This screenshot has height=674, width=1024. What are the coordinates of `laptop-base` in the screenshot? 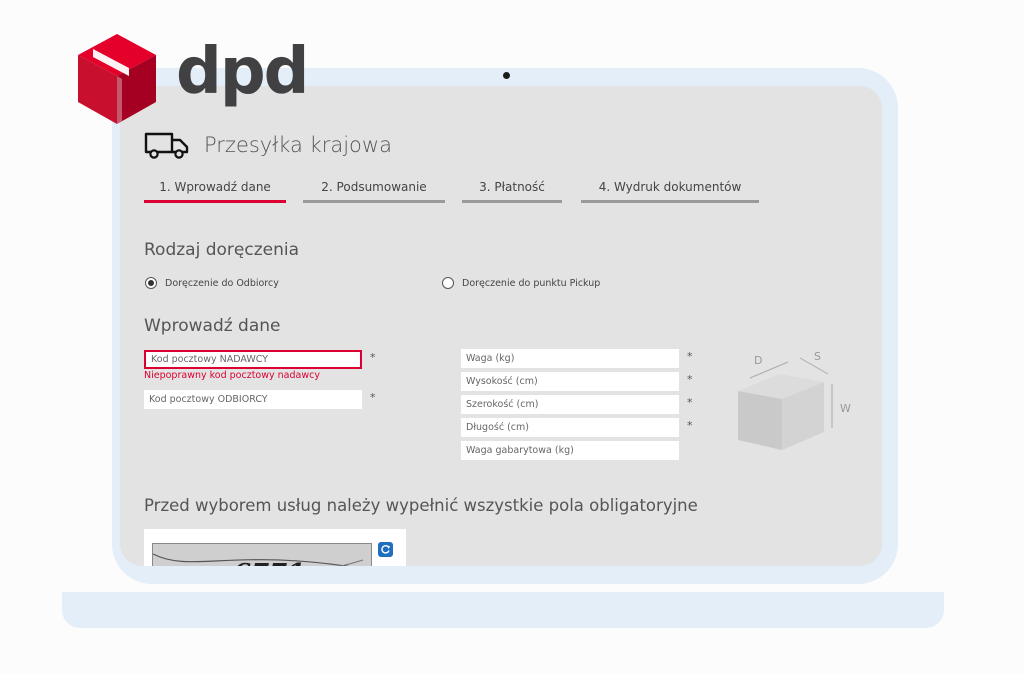 It's located at (503, 610).